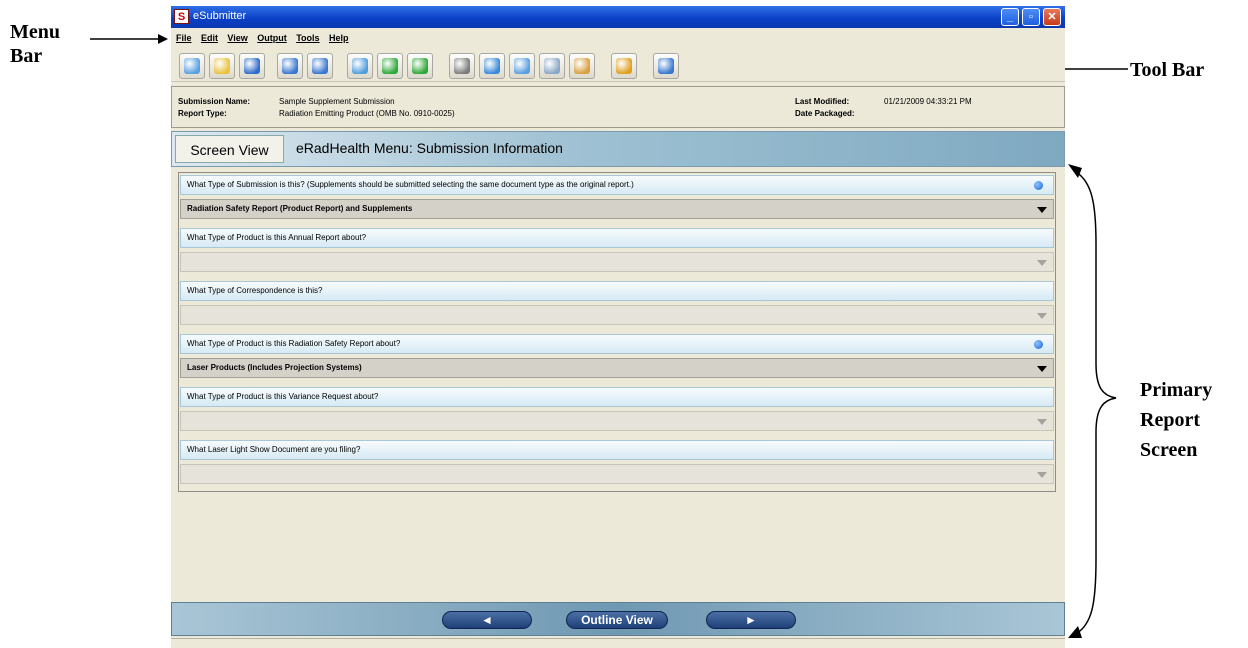 The height and width of the screenshot is (648, 1248). I want to click on question-text: What Type of Correspondence is this?, so click(255, 290).